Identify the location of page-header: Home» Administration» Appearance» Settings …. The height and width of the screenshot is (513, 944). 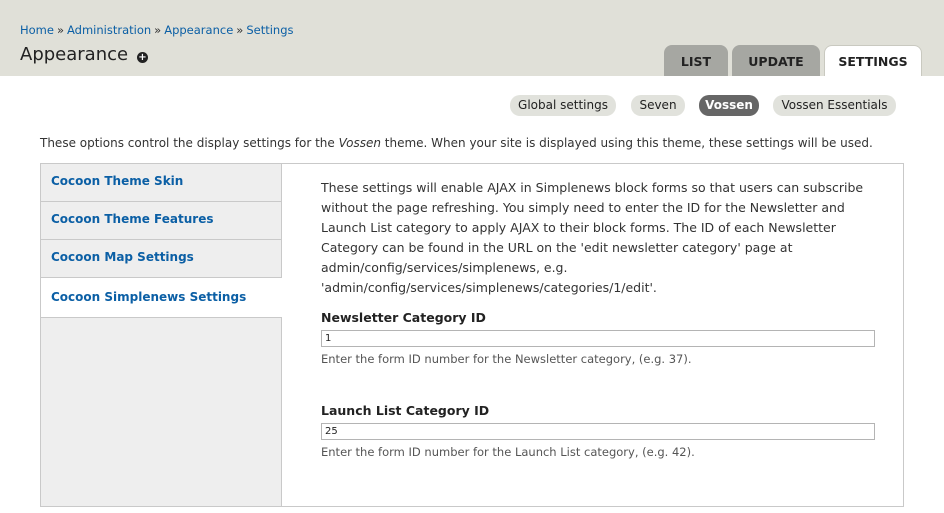
(472, 38).